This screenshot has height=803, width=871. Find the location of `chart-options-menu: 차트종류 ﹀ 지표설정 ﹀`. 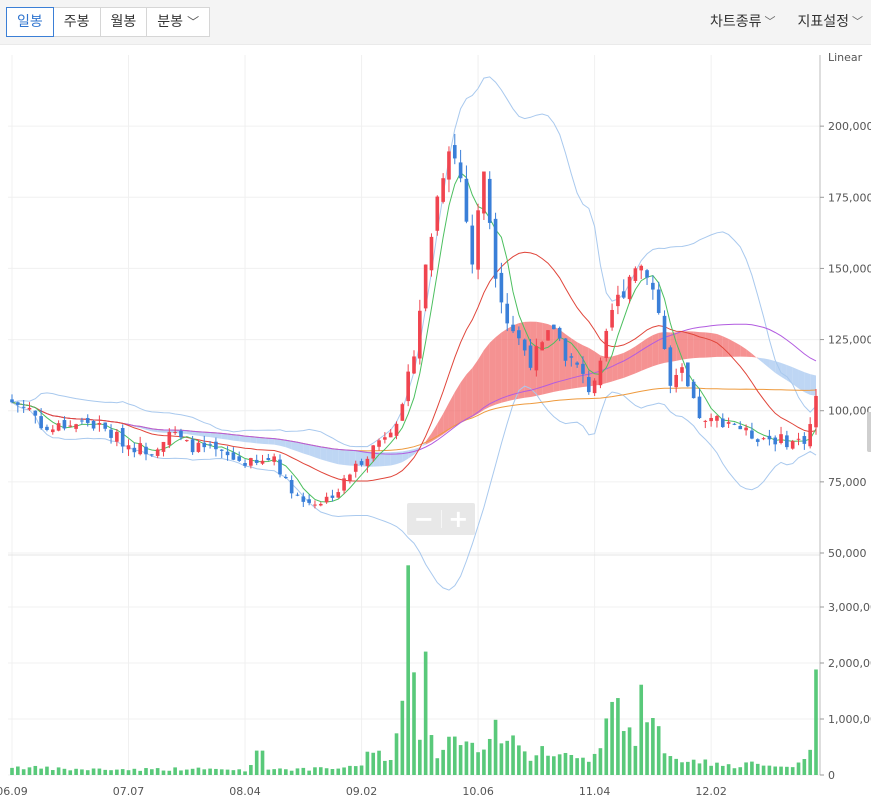

chart-options-menu: 차트종류 ﹀ 지표설정 ﹀ is located at coordinates (786, 21).